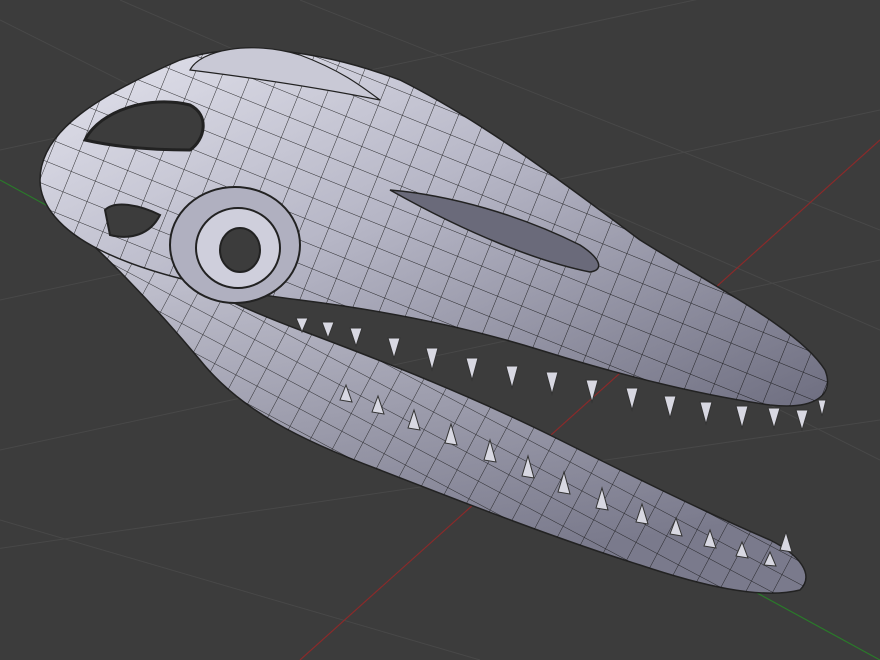  Describe the element at coordinates (235, 245) in the screenshot. I see `eye-socket` at that location.